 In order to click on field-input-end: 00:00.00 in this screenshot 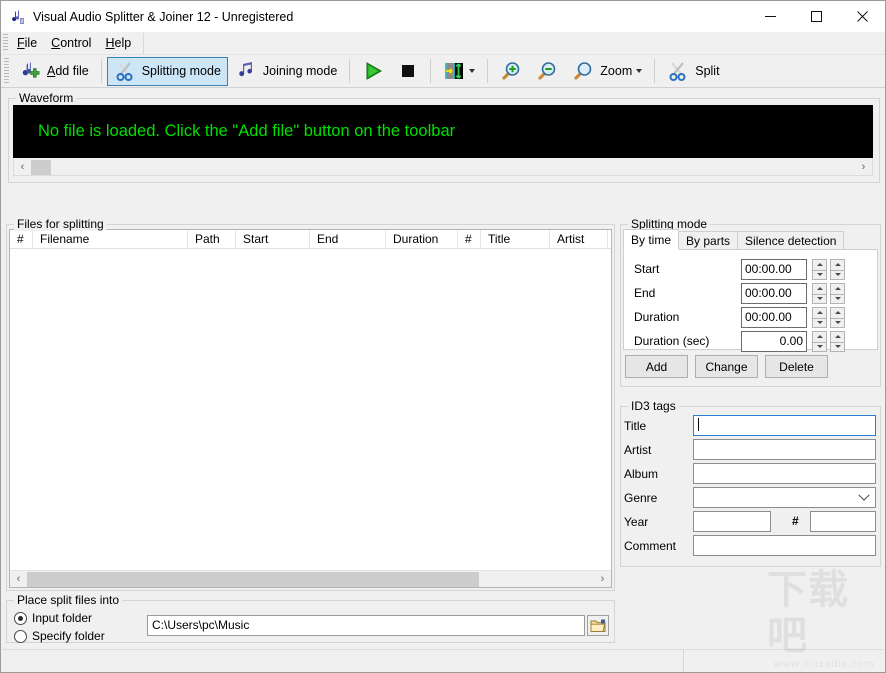, I will do `click(774, 293)`.